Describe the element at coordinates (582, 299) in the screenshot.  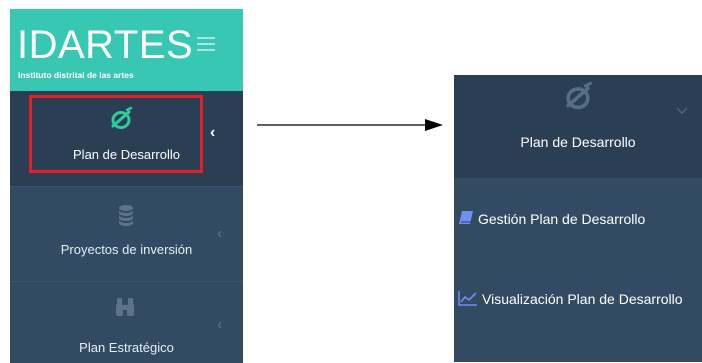
I see `submenu-item-label: Visualización Plan de Desarrollo` at that location.